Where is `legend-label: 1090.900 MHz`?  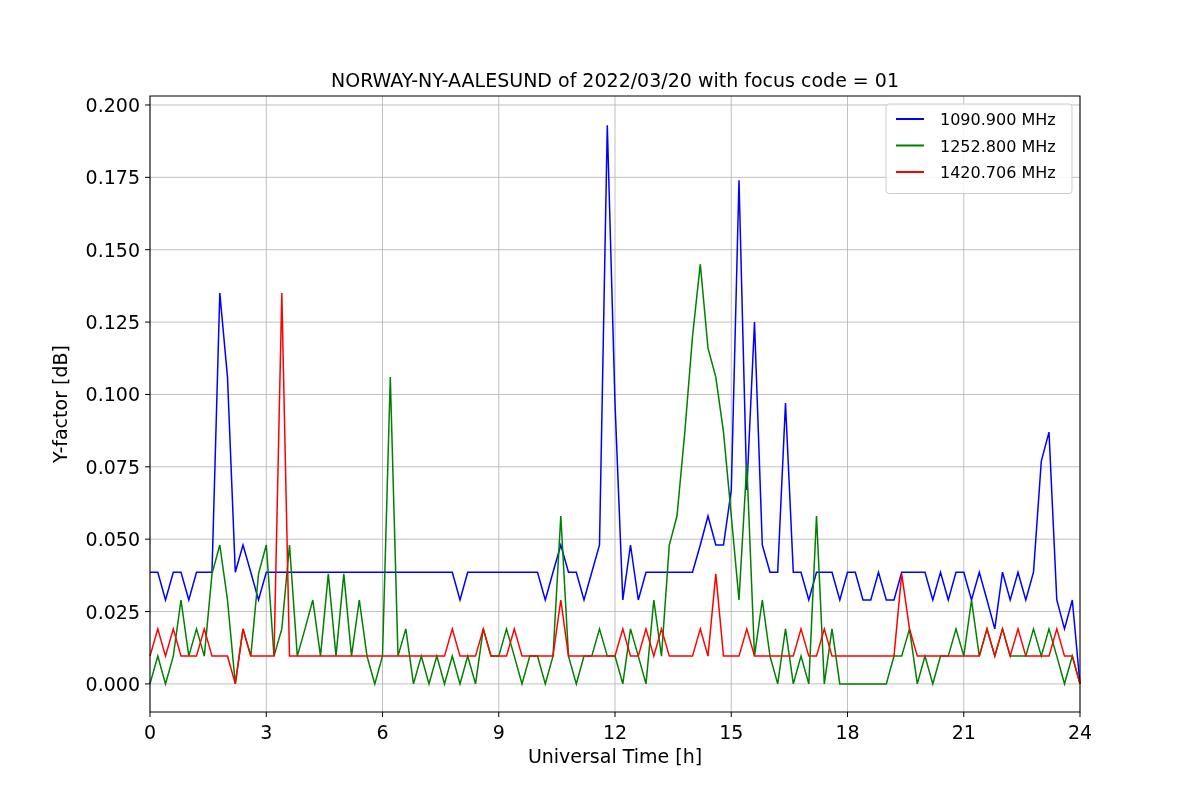
legend-label: 1090.900 MHz is located at coordinates (998, 119).